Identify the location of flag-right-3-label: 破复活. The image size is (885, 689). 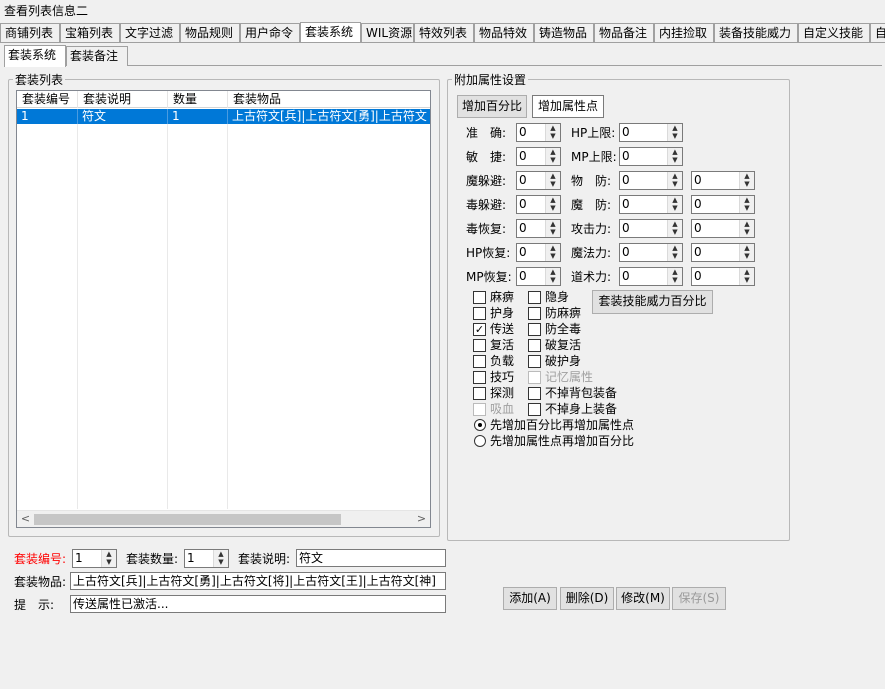
(563, 345).